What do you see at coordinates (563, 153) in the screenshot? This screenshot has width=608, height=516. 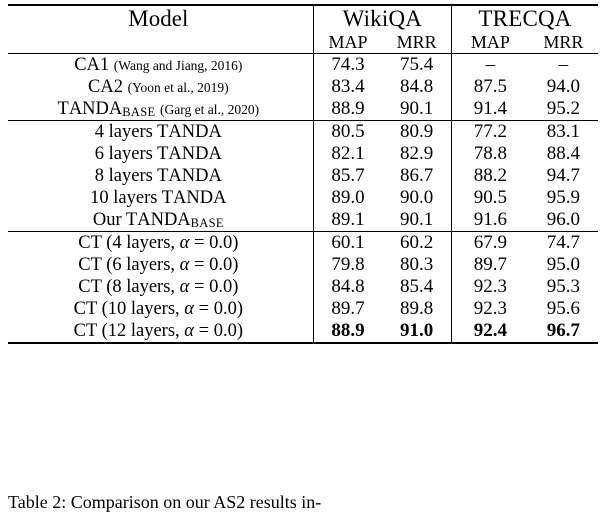 I see `cell-trecqa-mrr: 88.4` at bounding box center [563, 153].